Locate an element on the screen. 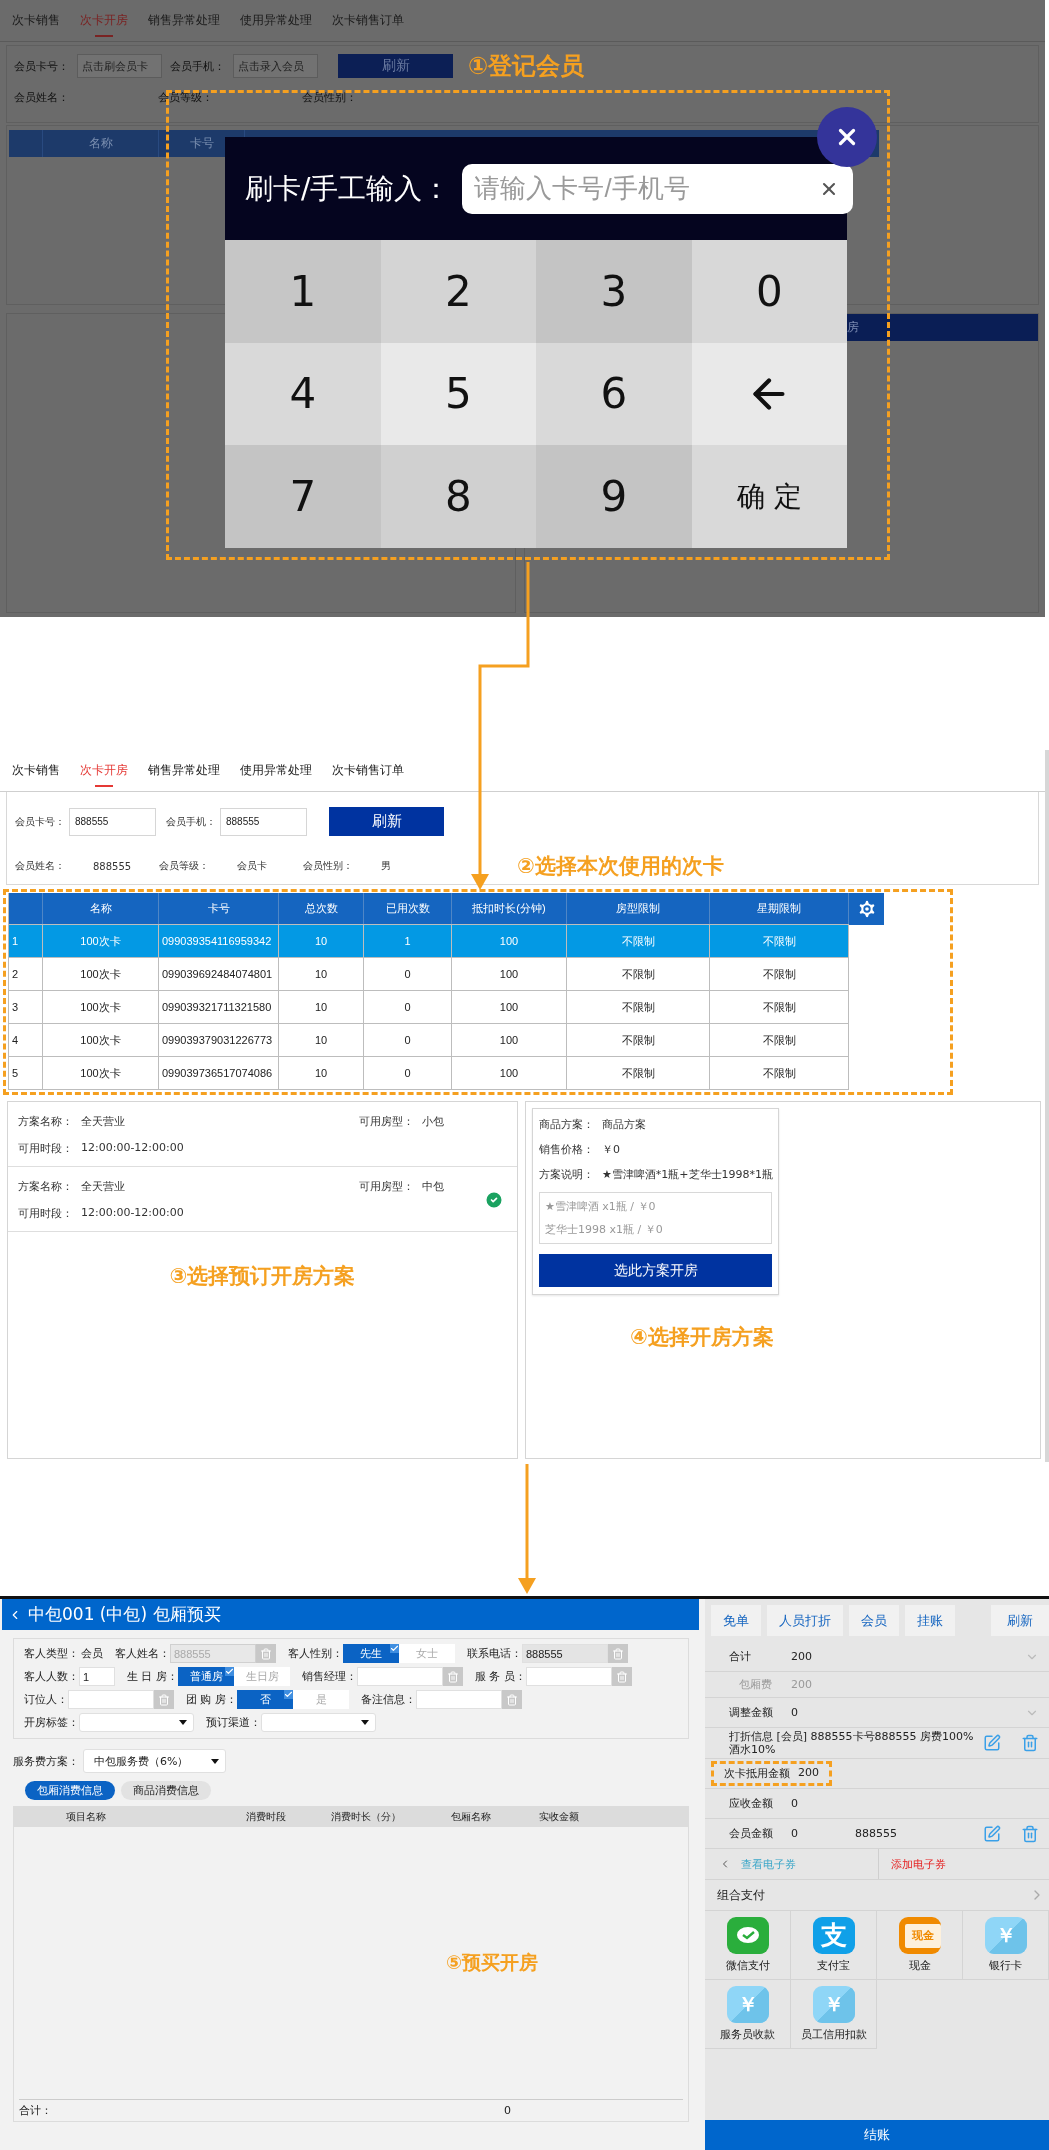  plan-item: 方案名称： 全天营业 可用房型： 中包 可用时段： 12:00:00-12:00:00 is located at coordinates (262, 1199).